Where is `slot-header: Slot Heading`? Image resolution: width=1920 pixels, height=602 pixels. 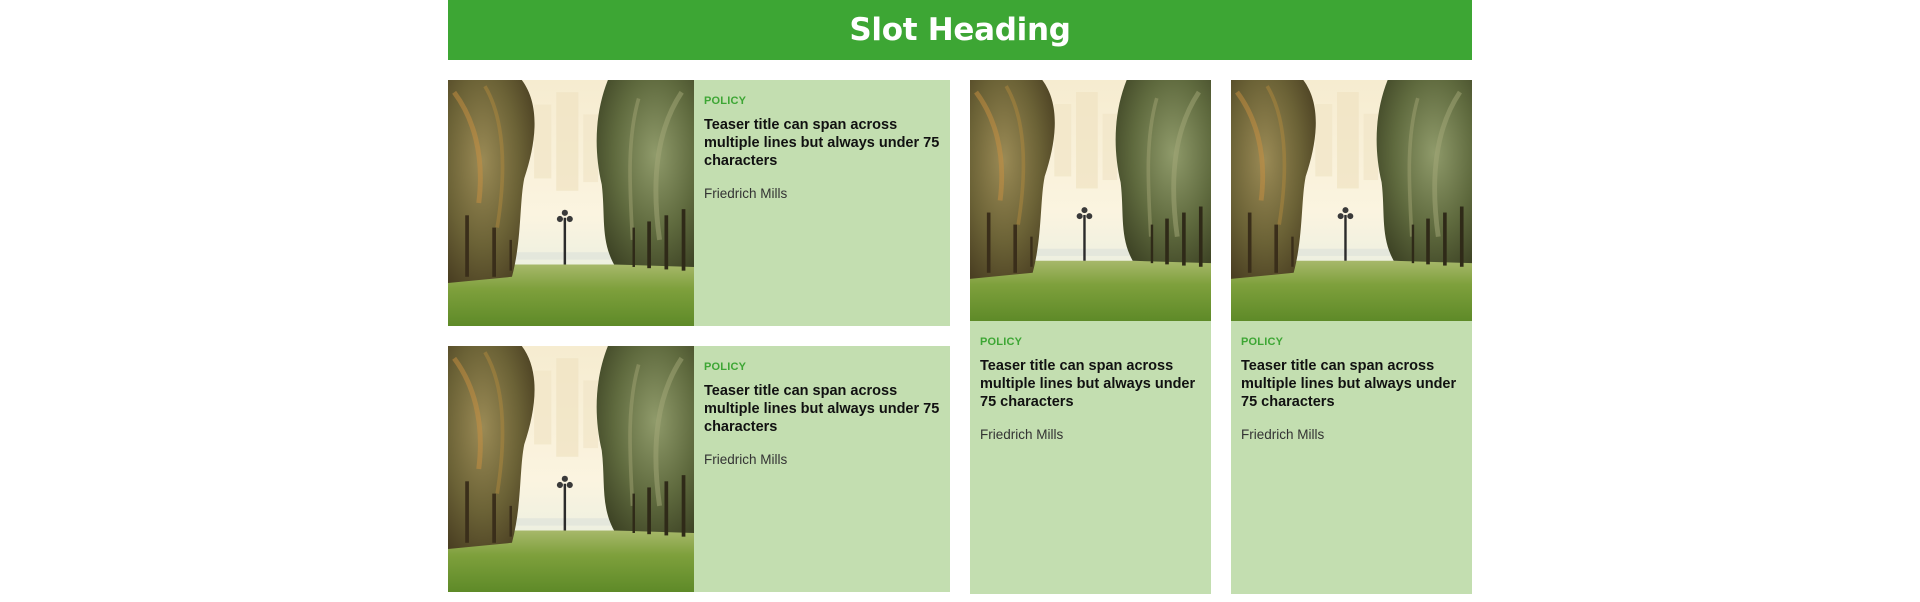 slot-header: Slot Heading is located at coordinates (960, 30).